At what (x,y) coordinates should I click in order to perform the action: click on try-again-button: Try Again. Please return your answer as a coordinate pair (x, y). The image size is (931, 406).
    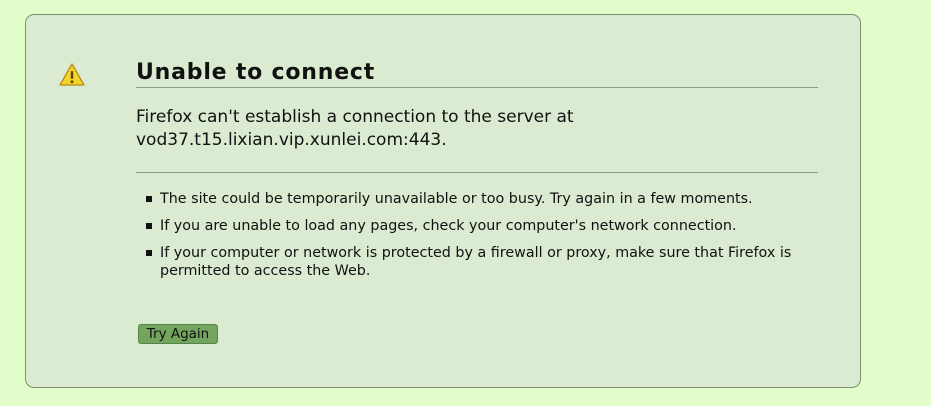
    Looking at the image, I should click on (178, 334).